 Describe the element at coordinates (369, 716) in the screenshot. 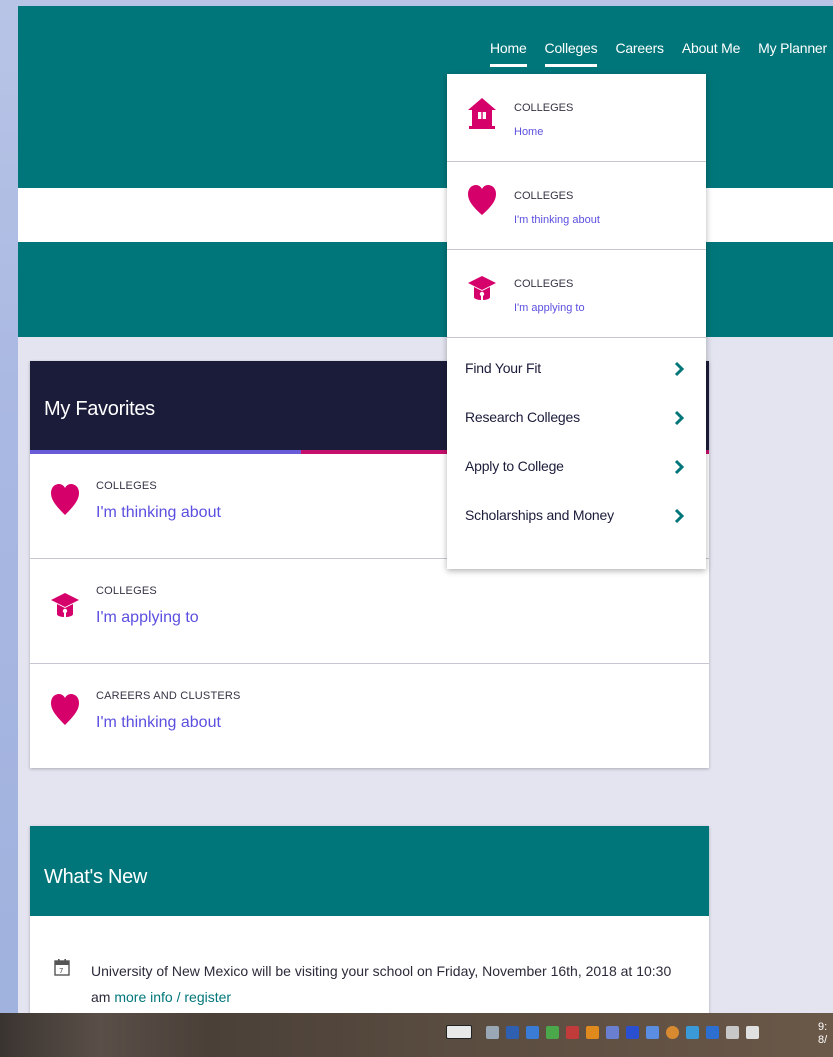

I see `favorite-row-careers-thinking: CAREERS AND CLUSTERS I'm thinking about` at that location.